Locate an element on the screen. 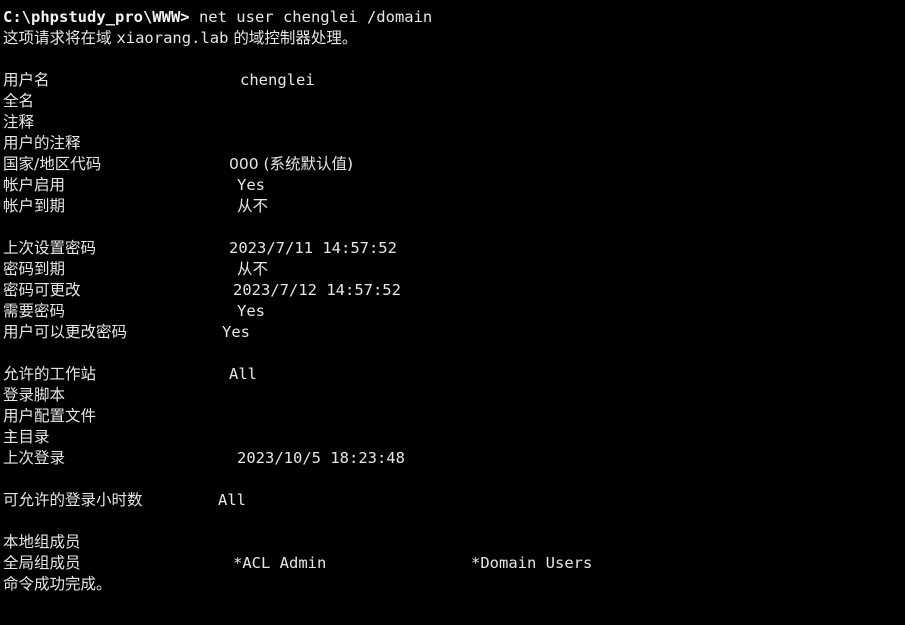  field-label-account-expires: 帐户到期 is located at coordinates (34, 206).